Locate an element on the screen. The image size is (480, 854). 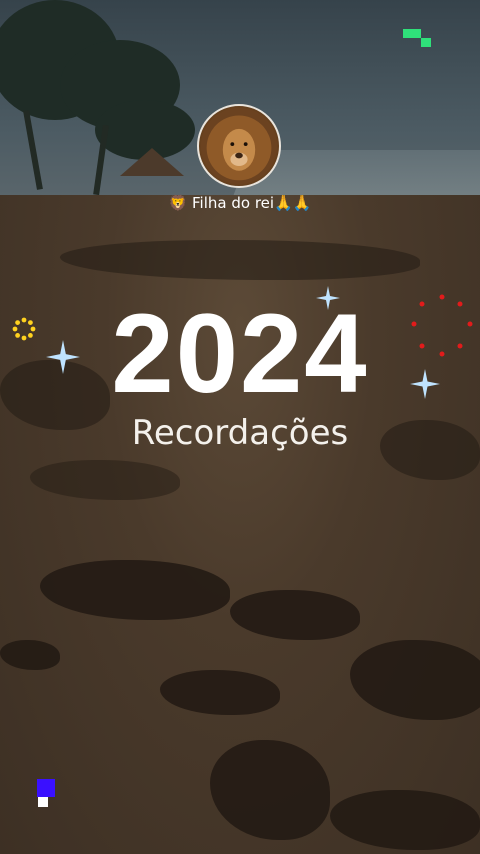
avatar is located at coordinates (239, 146).